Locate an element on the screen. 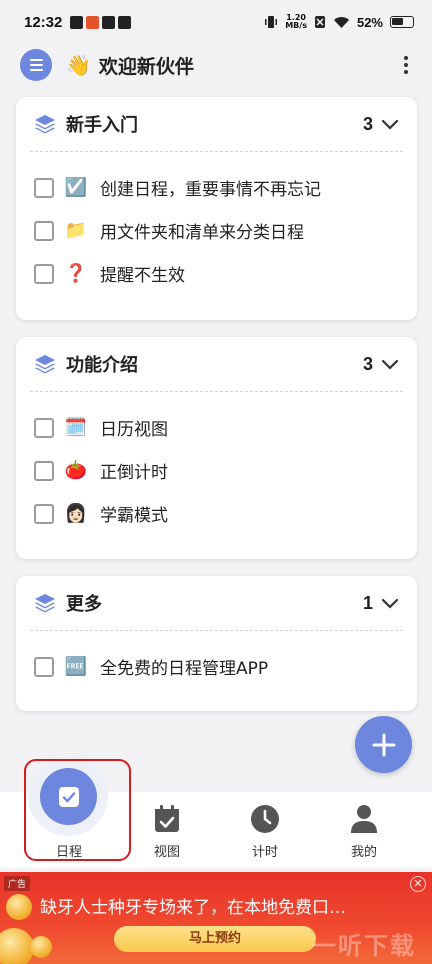 The height and width of the screenshot is (964, 432). section-header: 新手入门 3 is located at coordinates (216, 124).